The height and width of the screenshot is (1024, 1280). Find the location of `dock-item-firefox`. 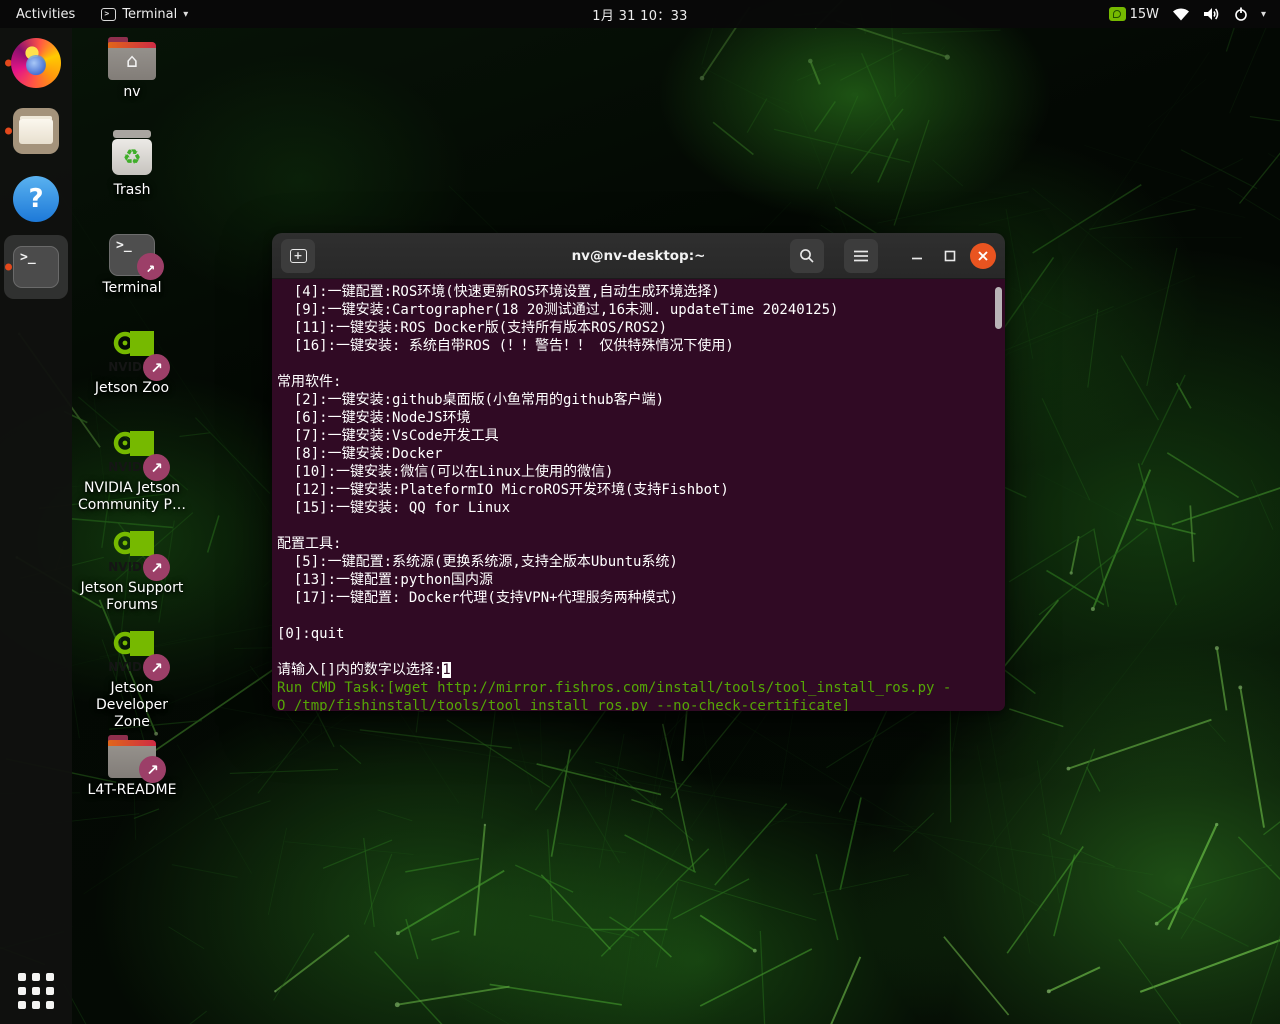

dock-item-firefox is located at coordinates (36, 63).